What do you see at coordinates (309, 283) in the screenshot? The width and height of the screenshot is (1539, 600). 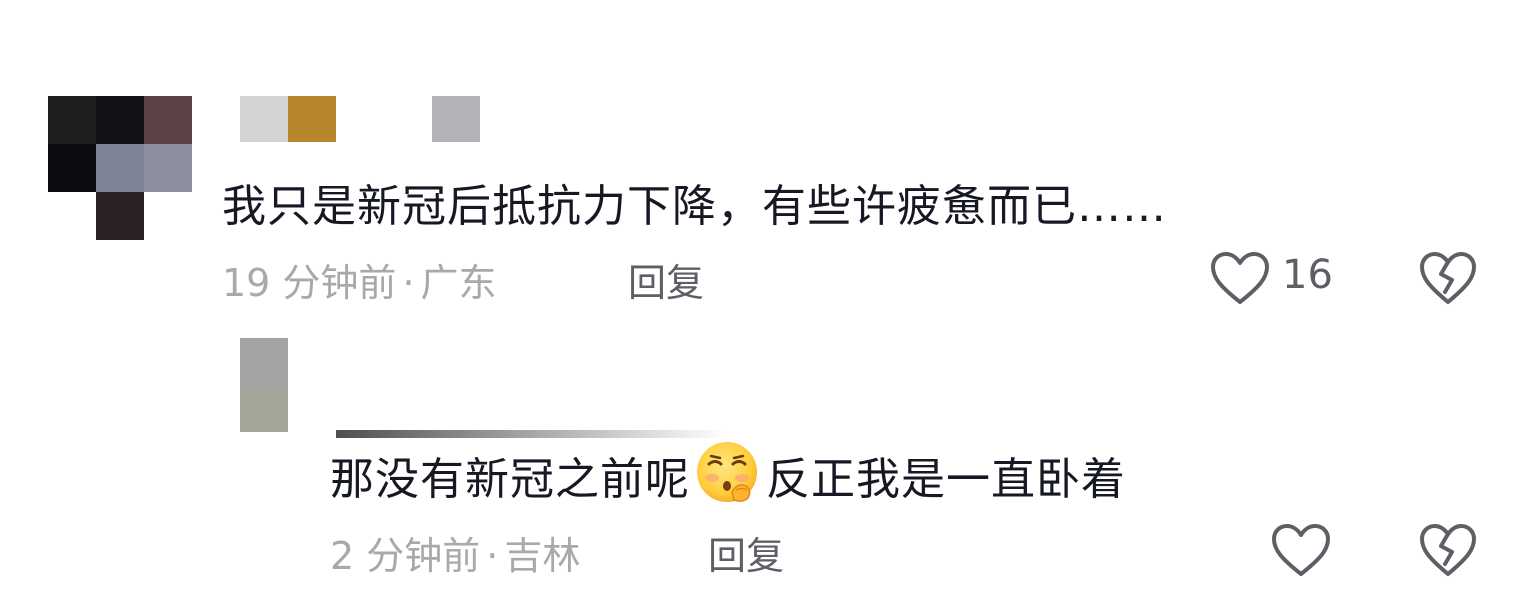 I see `comment-time: 19 分钟前` at bounding box center [309, 283].